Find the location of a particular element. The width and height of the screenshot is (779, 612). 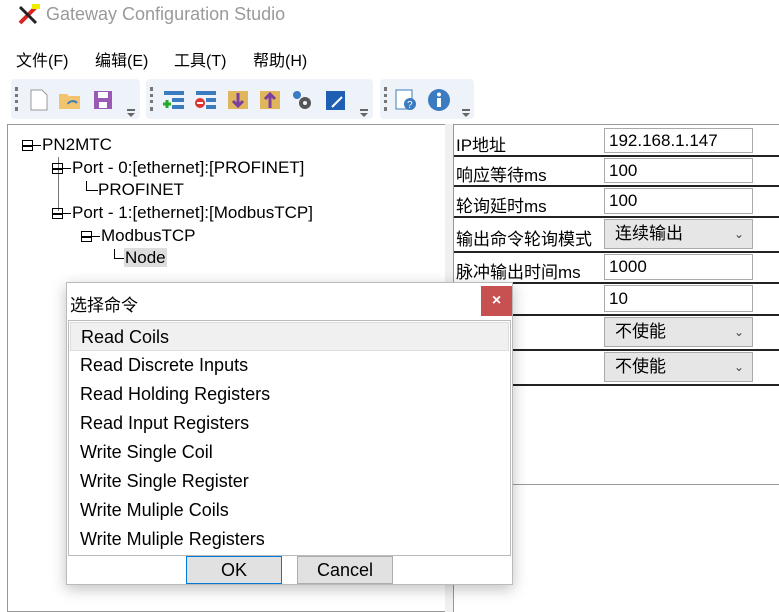

property-label: 脉冲输出时间ms is located at coordinates (518, 272).